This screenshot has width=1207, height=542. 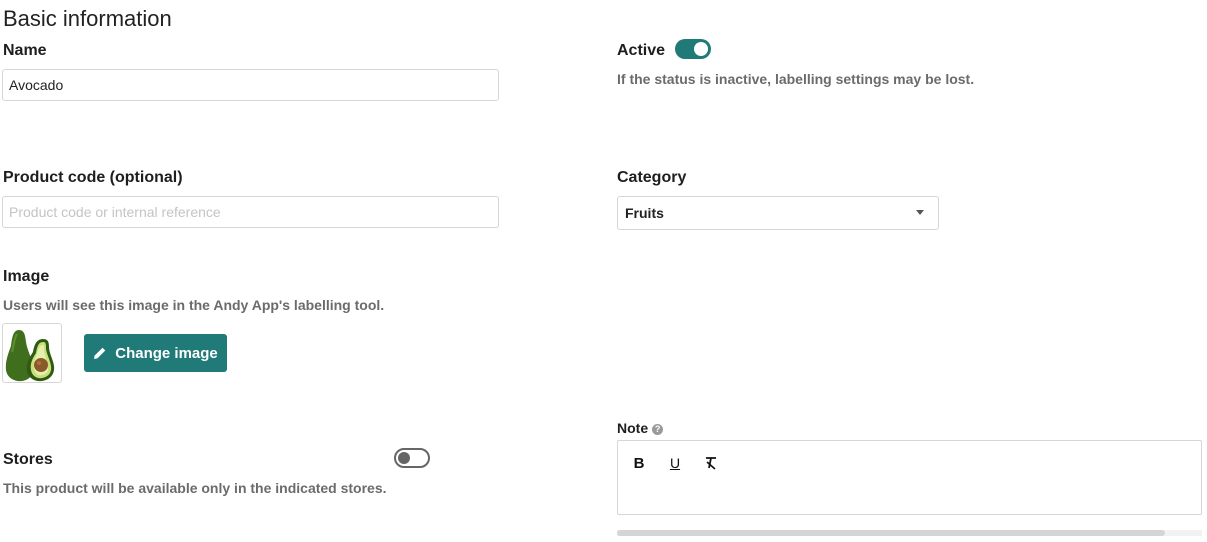 I want to click on note-scrollbar, so click(x=909, y=533).